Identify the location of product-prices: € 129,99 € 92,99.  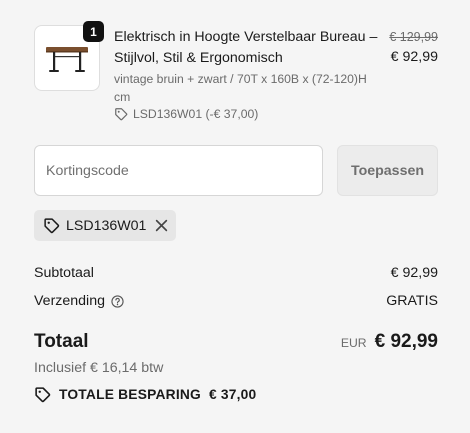
(413, 47).